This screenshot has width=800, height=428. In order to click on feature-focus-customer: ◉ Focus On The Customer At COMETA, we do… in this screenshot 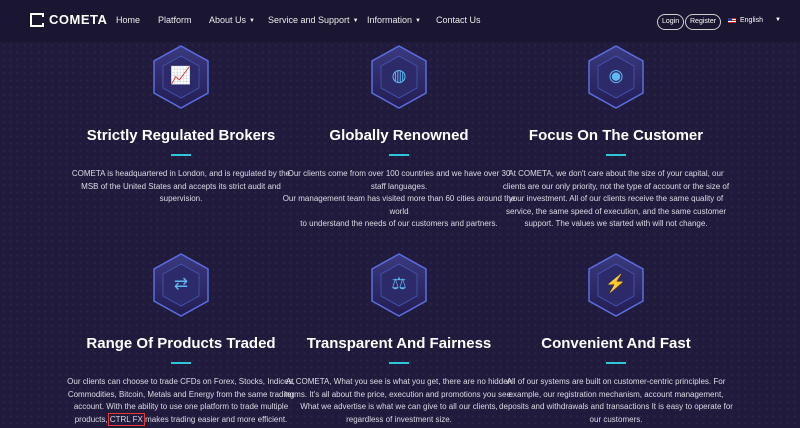, I will do `click(616, 137)`.